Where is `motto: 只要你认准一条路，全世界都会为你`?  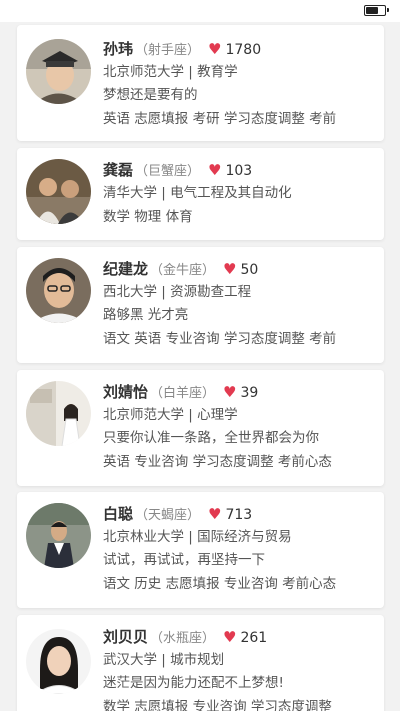
motto: 只要你认准一条路，全世界都会为你 is located at coordinates (211, 438).